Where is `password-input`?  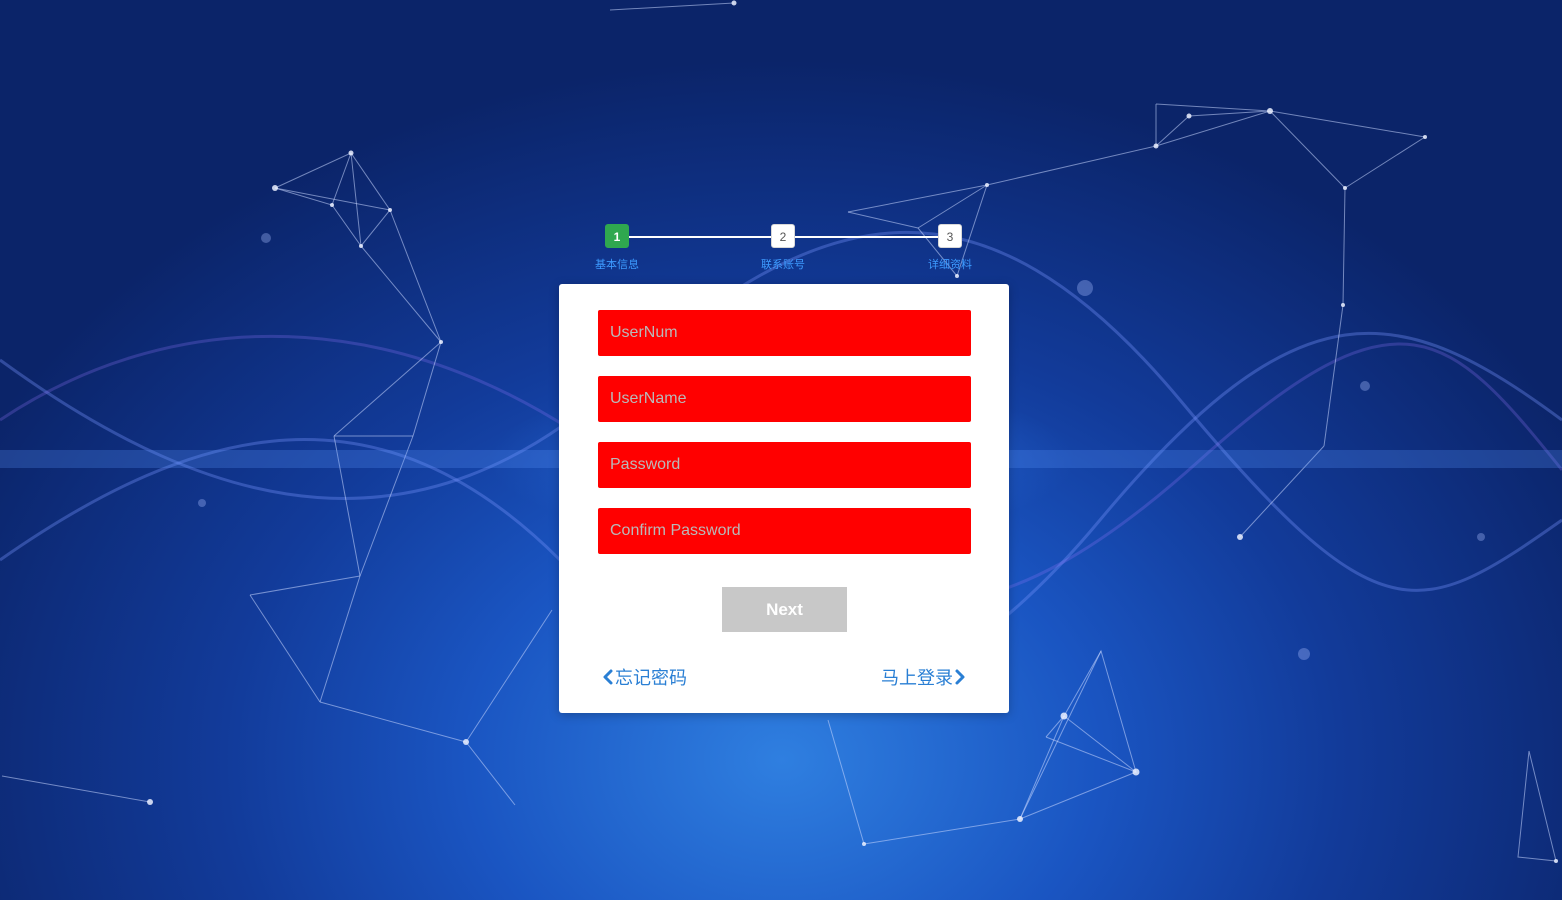
password-input is located at coordinates (784, 465).